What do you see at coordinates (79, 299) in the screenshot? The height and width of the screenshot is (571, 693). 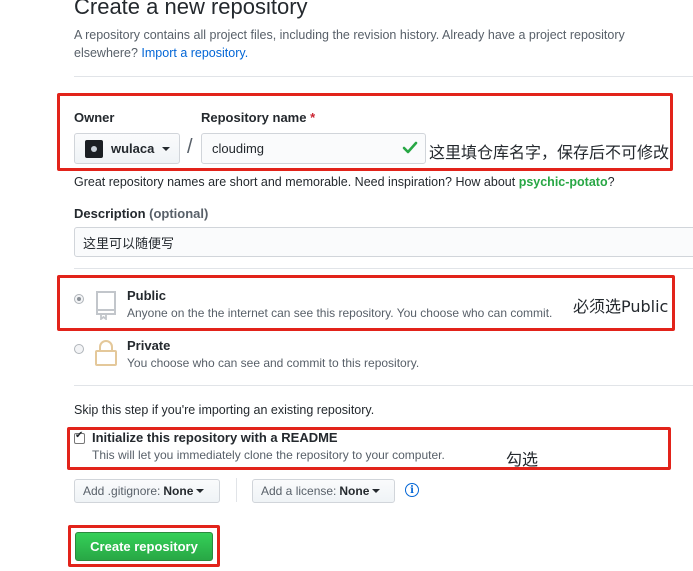 I see `public-radio` at bounding box center [79, 299].